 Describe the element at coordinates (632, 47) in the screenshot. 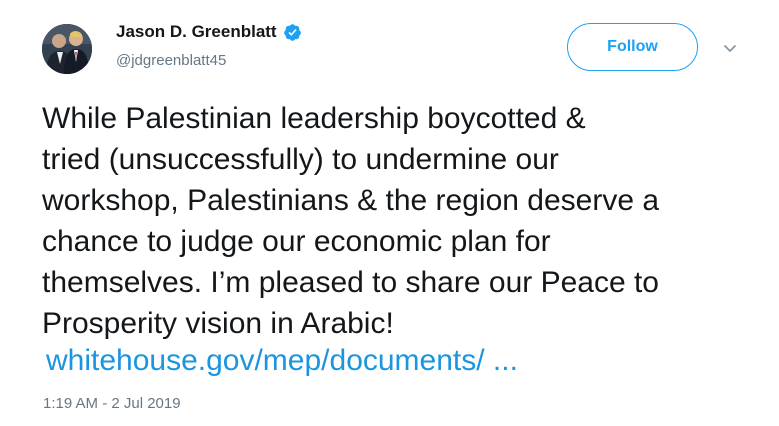

I see `follow-button: Follow` at that location.